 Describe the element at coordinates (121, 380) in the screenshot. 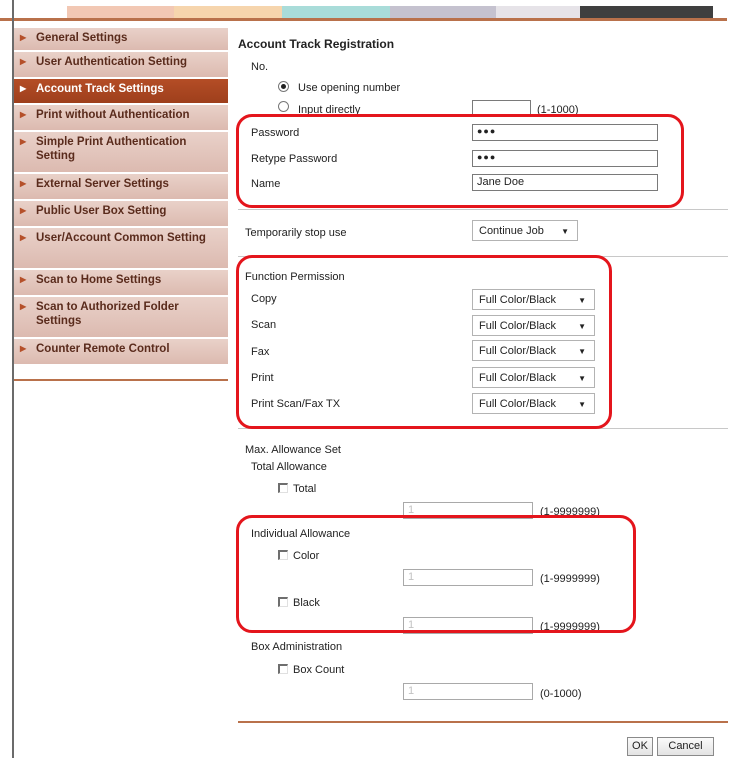

I see `sidebar-divider` at that location.